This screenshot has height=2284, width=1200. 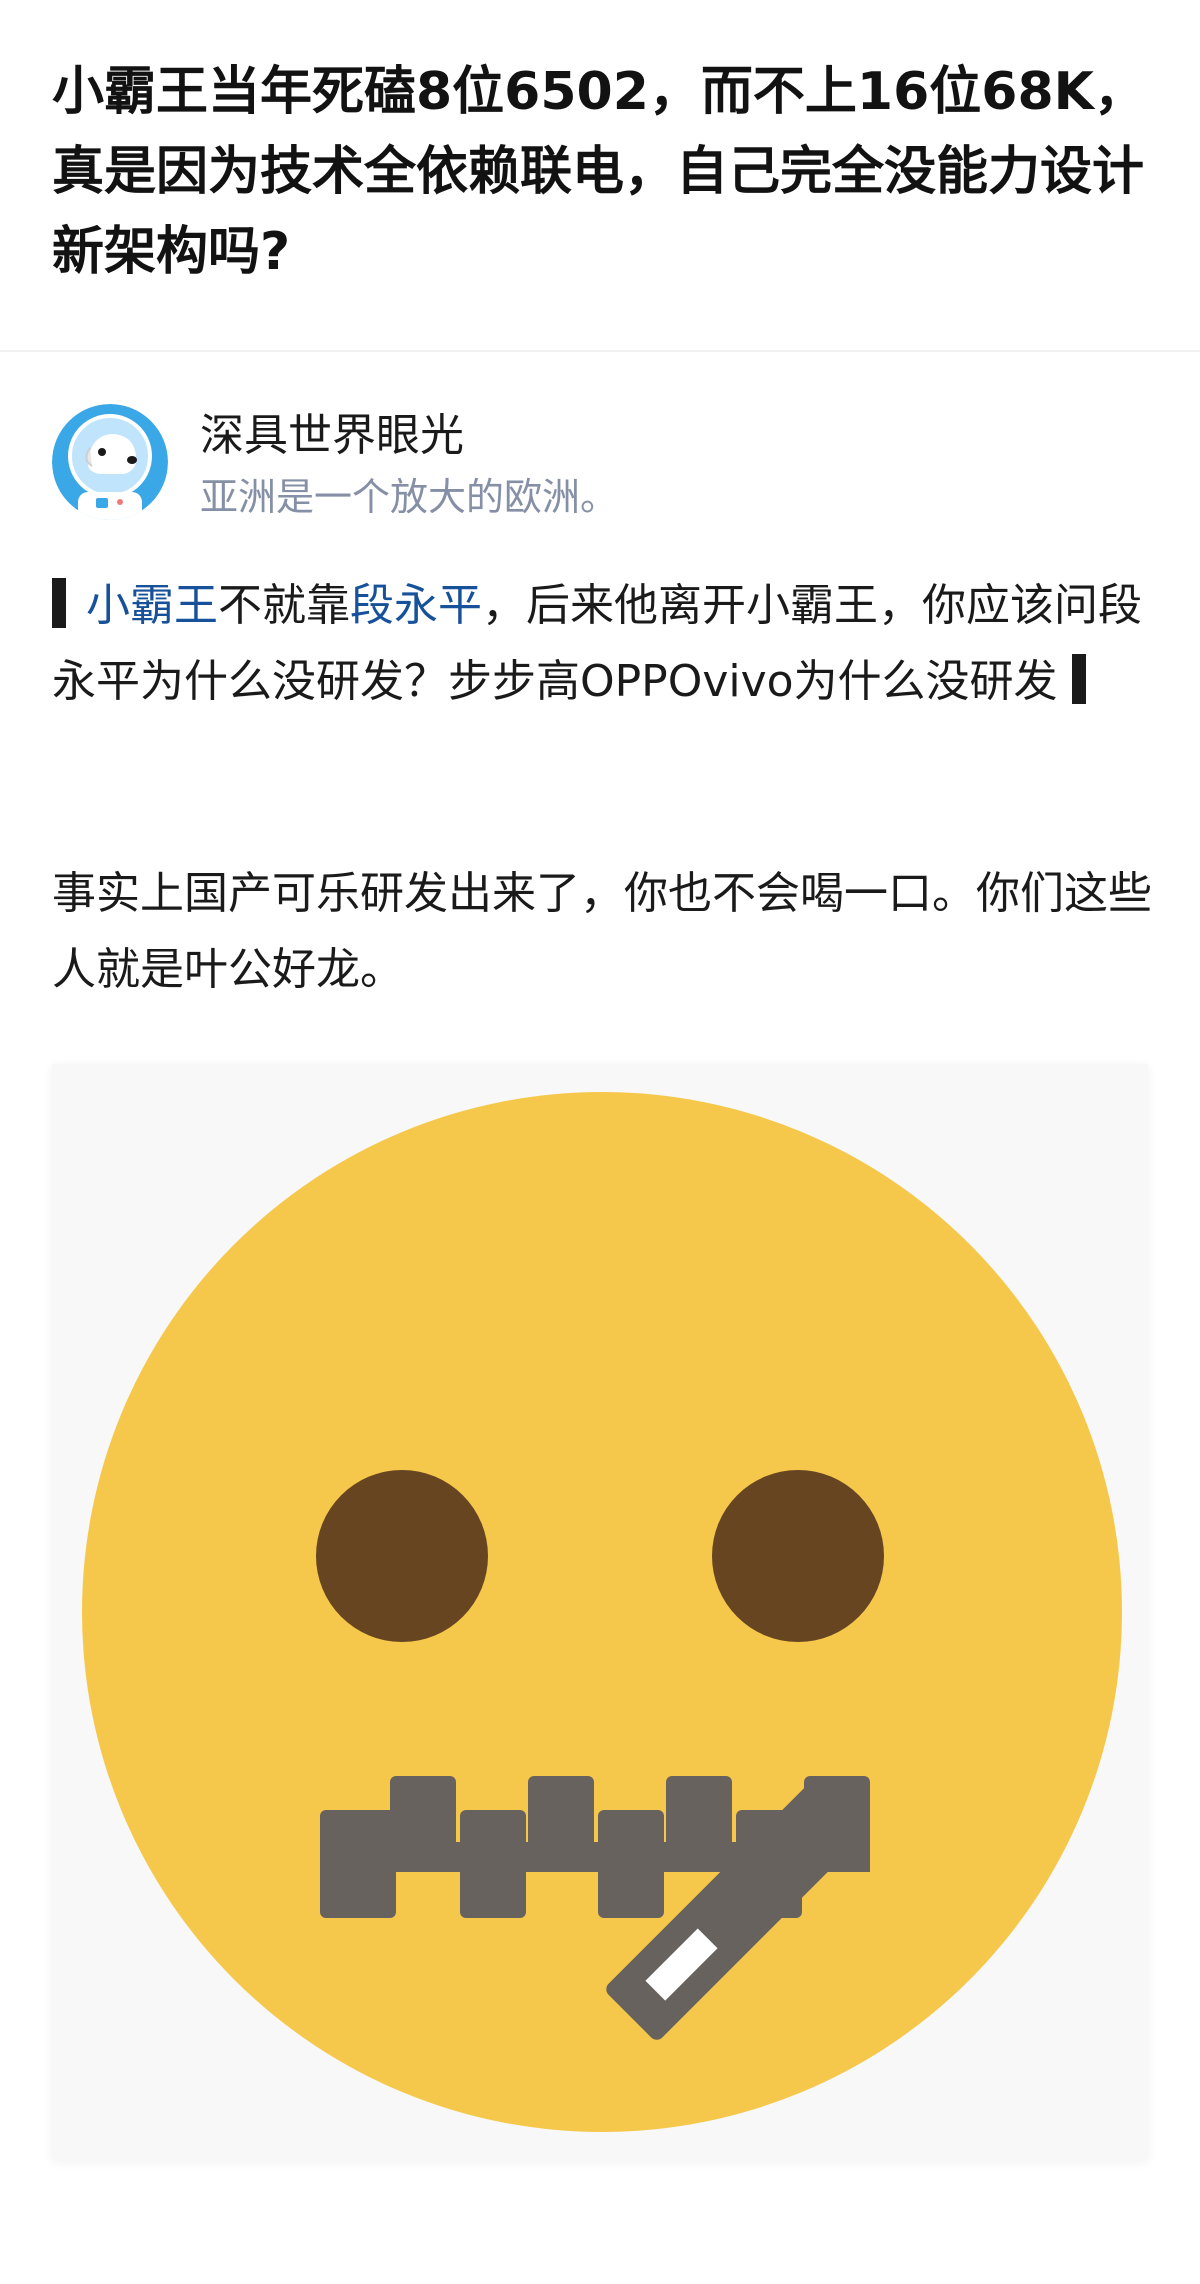 I want to click on dog-astronaut-avatar-icon, so click(x=110, y=462).